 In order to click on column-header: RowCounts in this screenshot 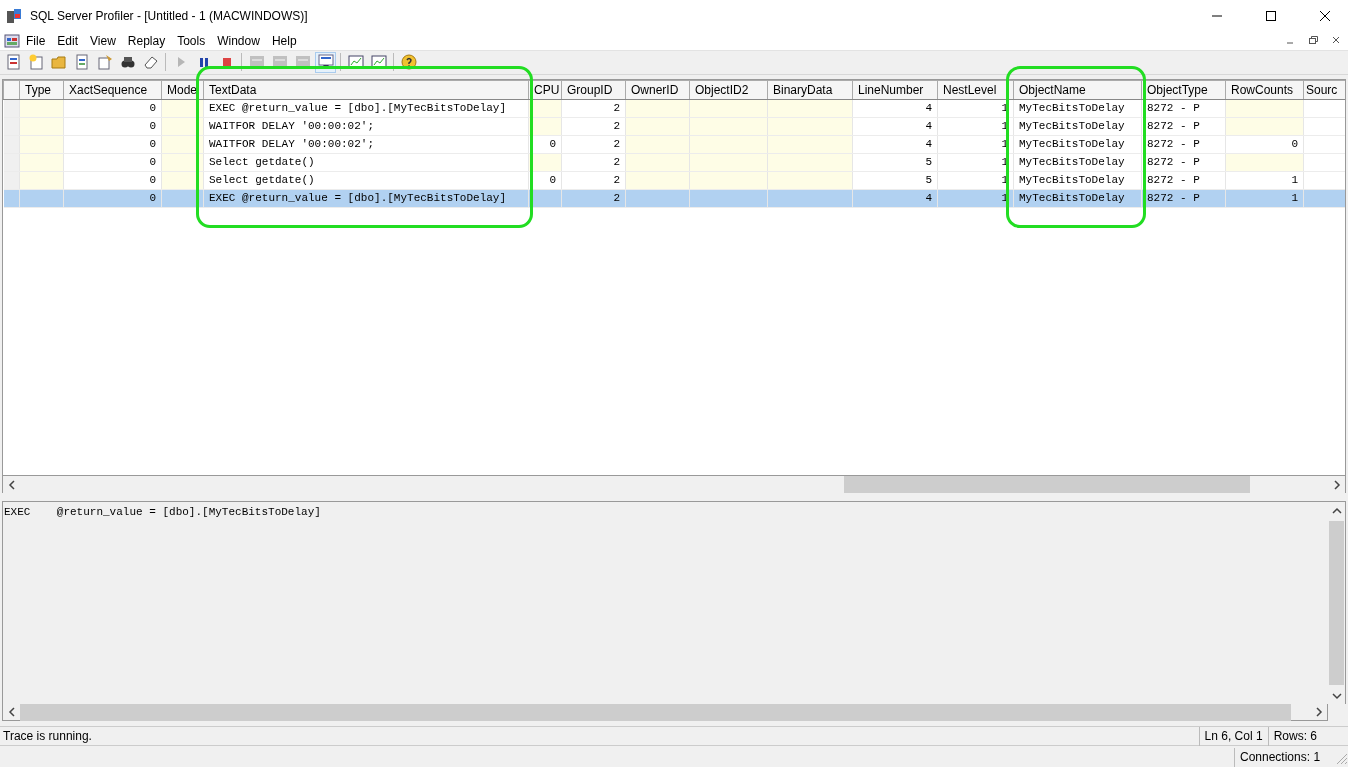, I will do `click(1264, 90)`.